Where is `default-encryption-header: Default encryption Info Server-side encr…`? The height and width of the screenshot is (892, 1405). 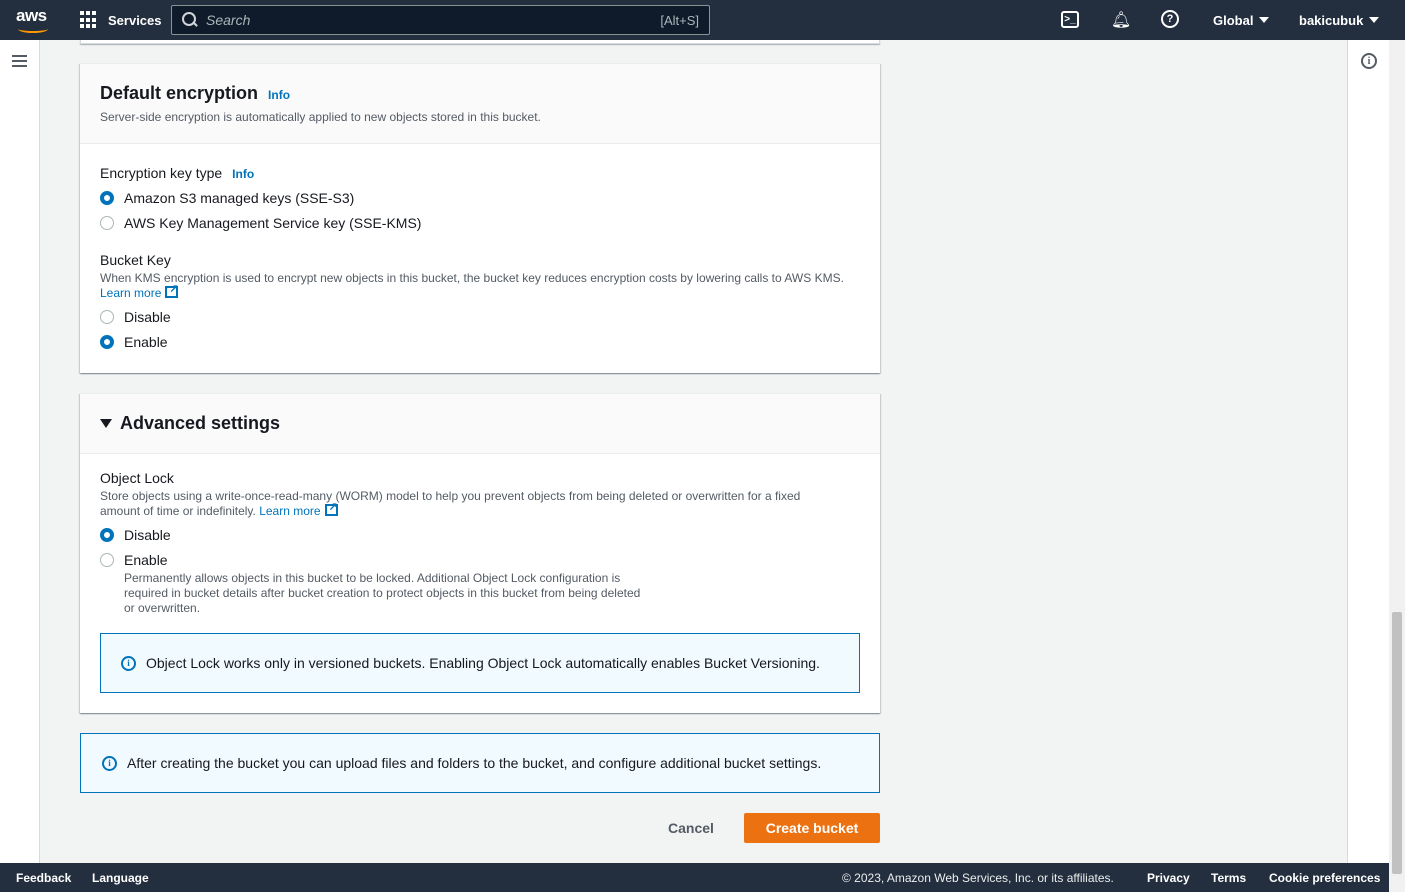
default-encryption-header: Default encryption Info Server-side encr… is located at coordinates (480, 104).